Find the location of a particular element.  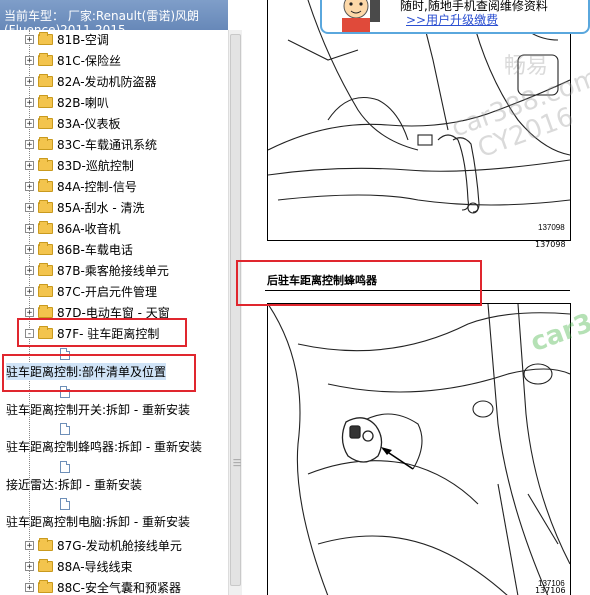

tree-item-label: 87B-乘客舱接线单元 is located at coordinates (113, 270).